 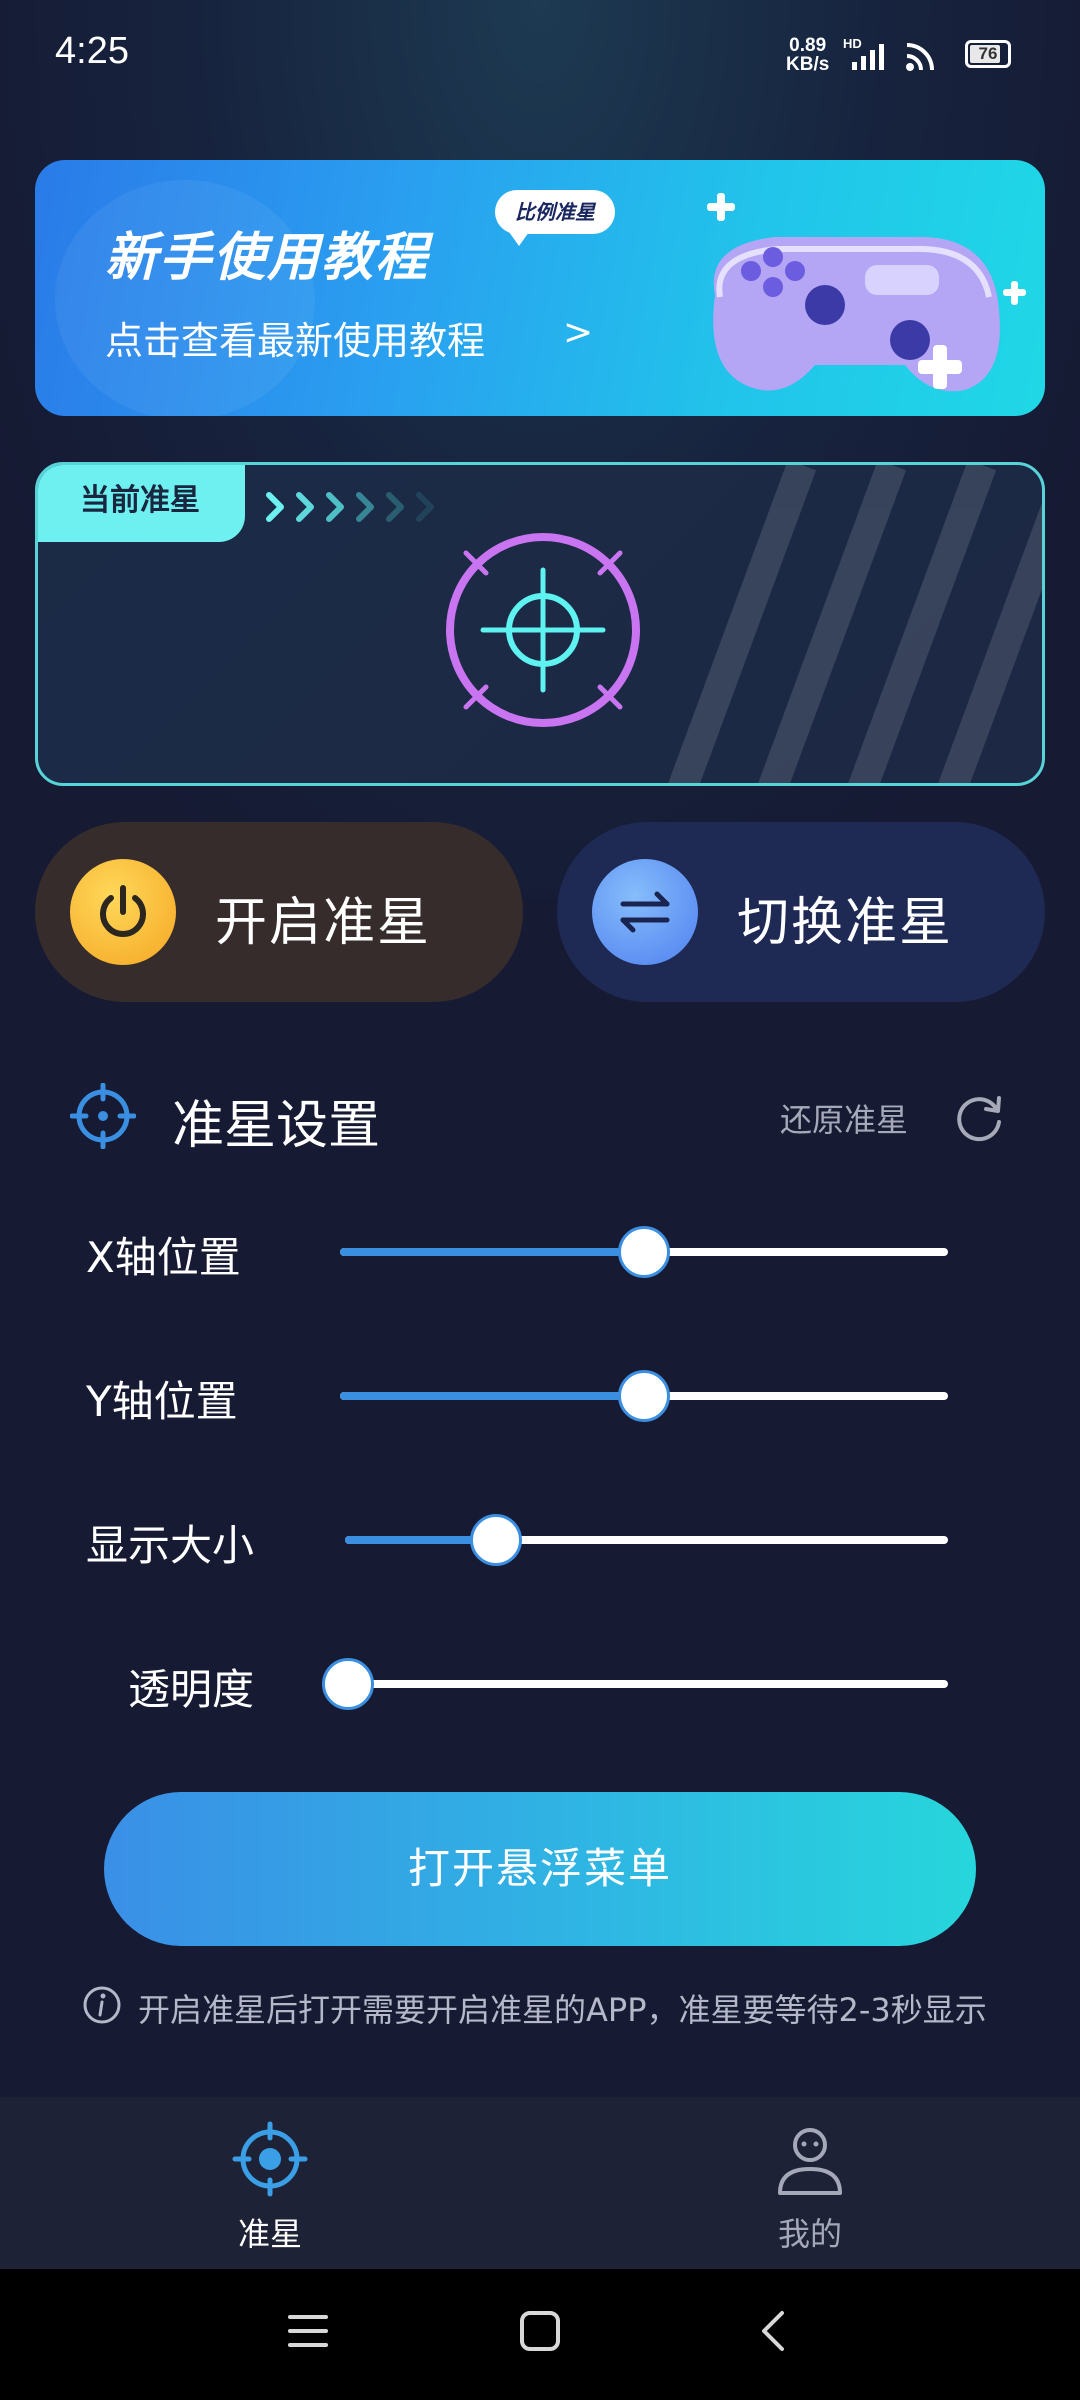 What do you see at coordinates (540, 2331) in the screenshot?
I see `home-icon` at bounding box center [540, 2331].